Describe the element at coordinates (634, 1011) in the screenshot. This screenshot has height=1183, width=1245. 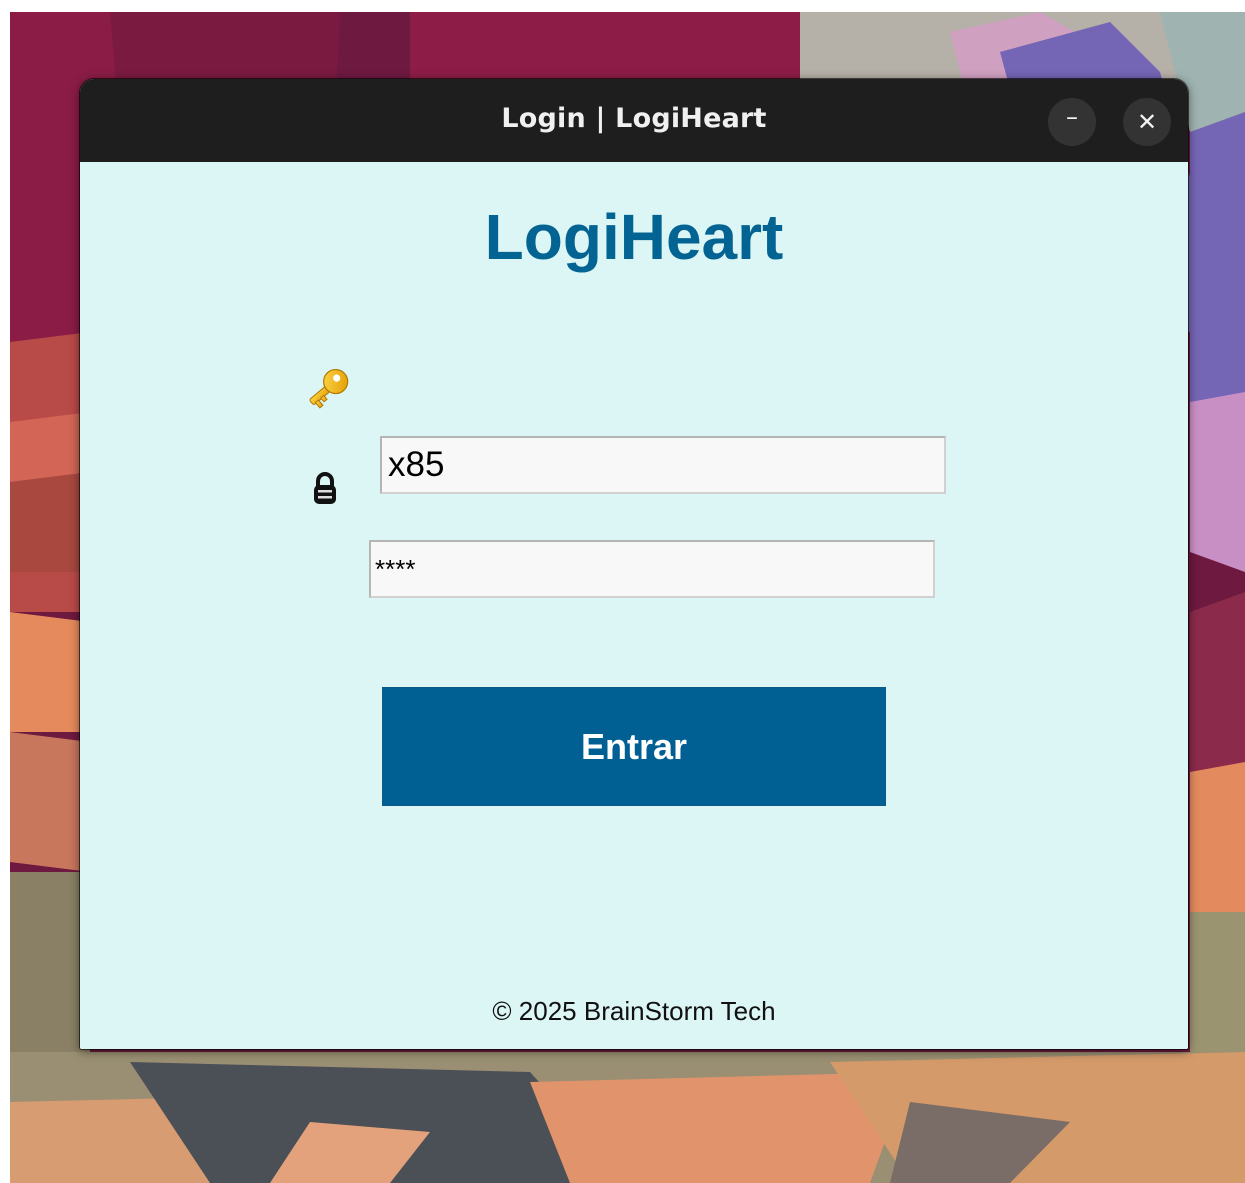
I see `footer-copyright: © 2025 BrainStorm Tech` at that location.